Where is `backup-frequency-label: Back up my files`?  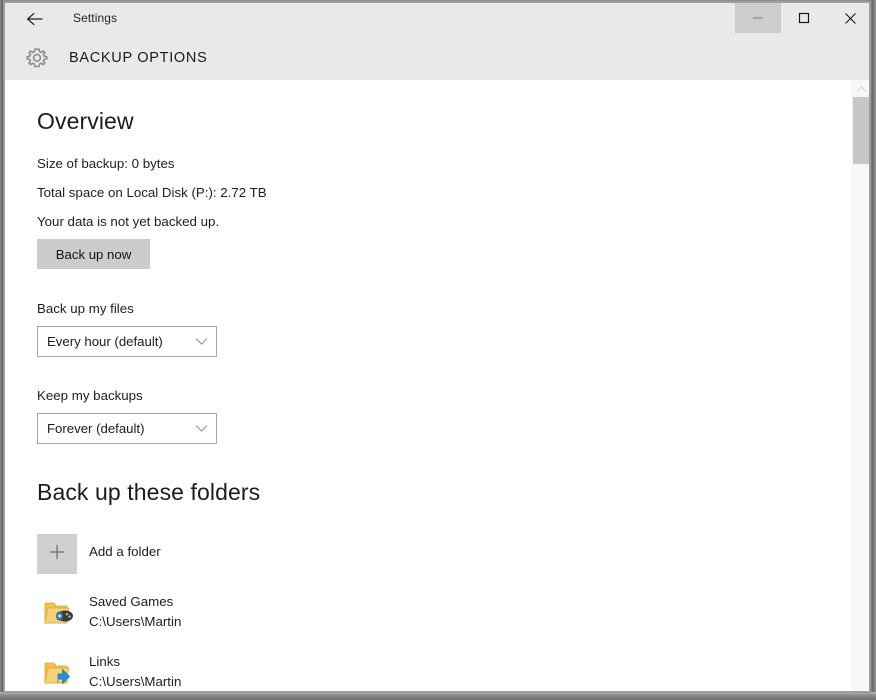
backup-frequency-label: Back up my files is located at coordinates (85, 308).